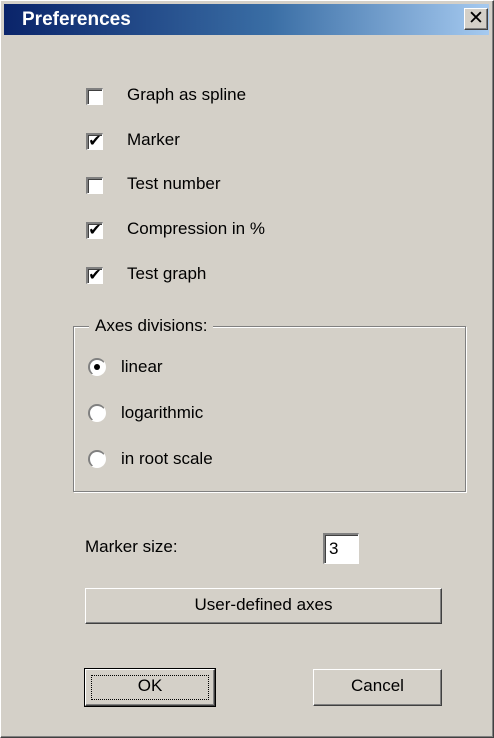 The image size is (494, 738). What do you see at coordinates (196, 228) in the screenshot?
I see `checkbox-label: Compression in %` at bounding box center [196, 228].